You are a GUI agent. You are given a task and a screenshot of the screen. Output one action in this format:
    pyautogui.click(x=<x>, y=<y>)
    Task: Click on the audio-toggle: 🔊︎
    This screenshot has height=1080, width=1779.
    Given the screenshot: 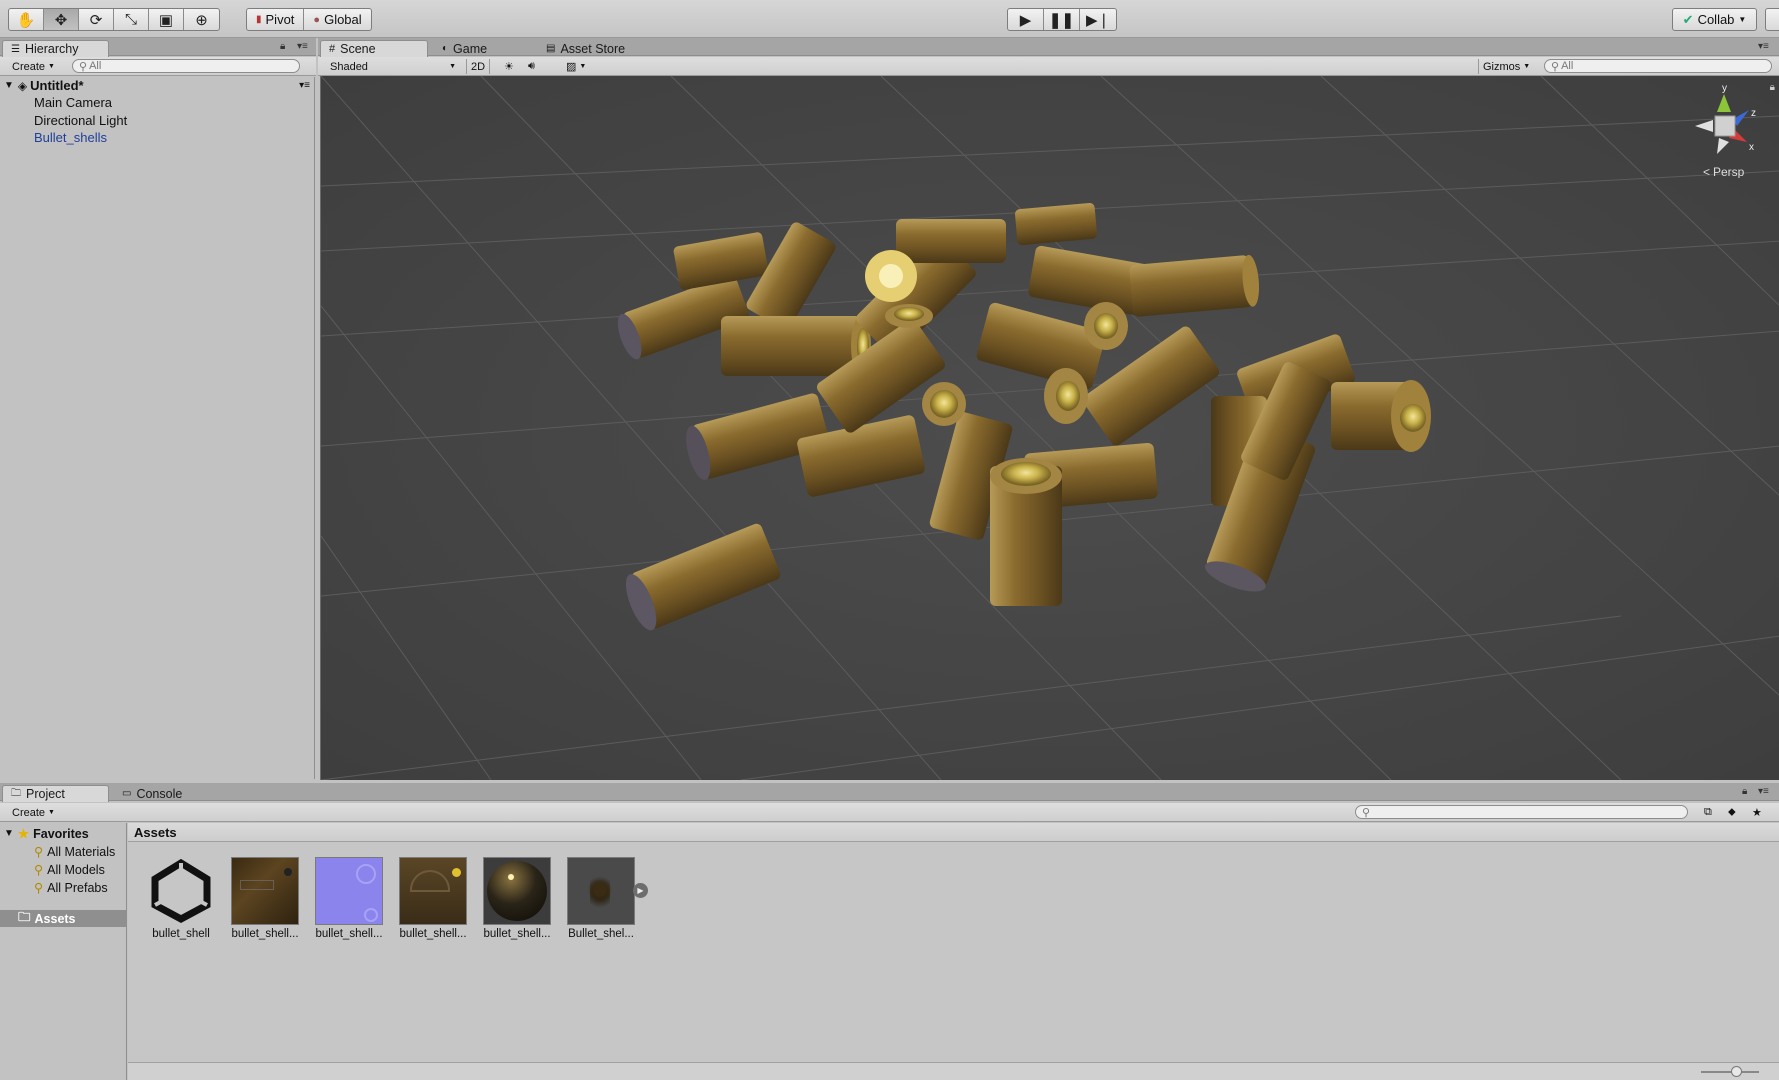 What is the action you would take?
    pyautogui.click(x=531, y=66)
    